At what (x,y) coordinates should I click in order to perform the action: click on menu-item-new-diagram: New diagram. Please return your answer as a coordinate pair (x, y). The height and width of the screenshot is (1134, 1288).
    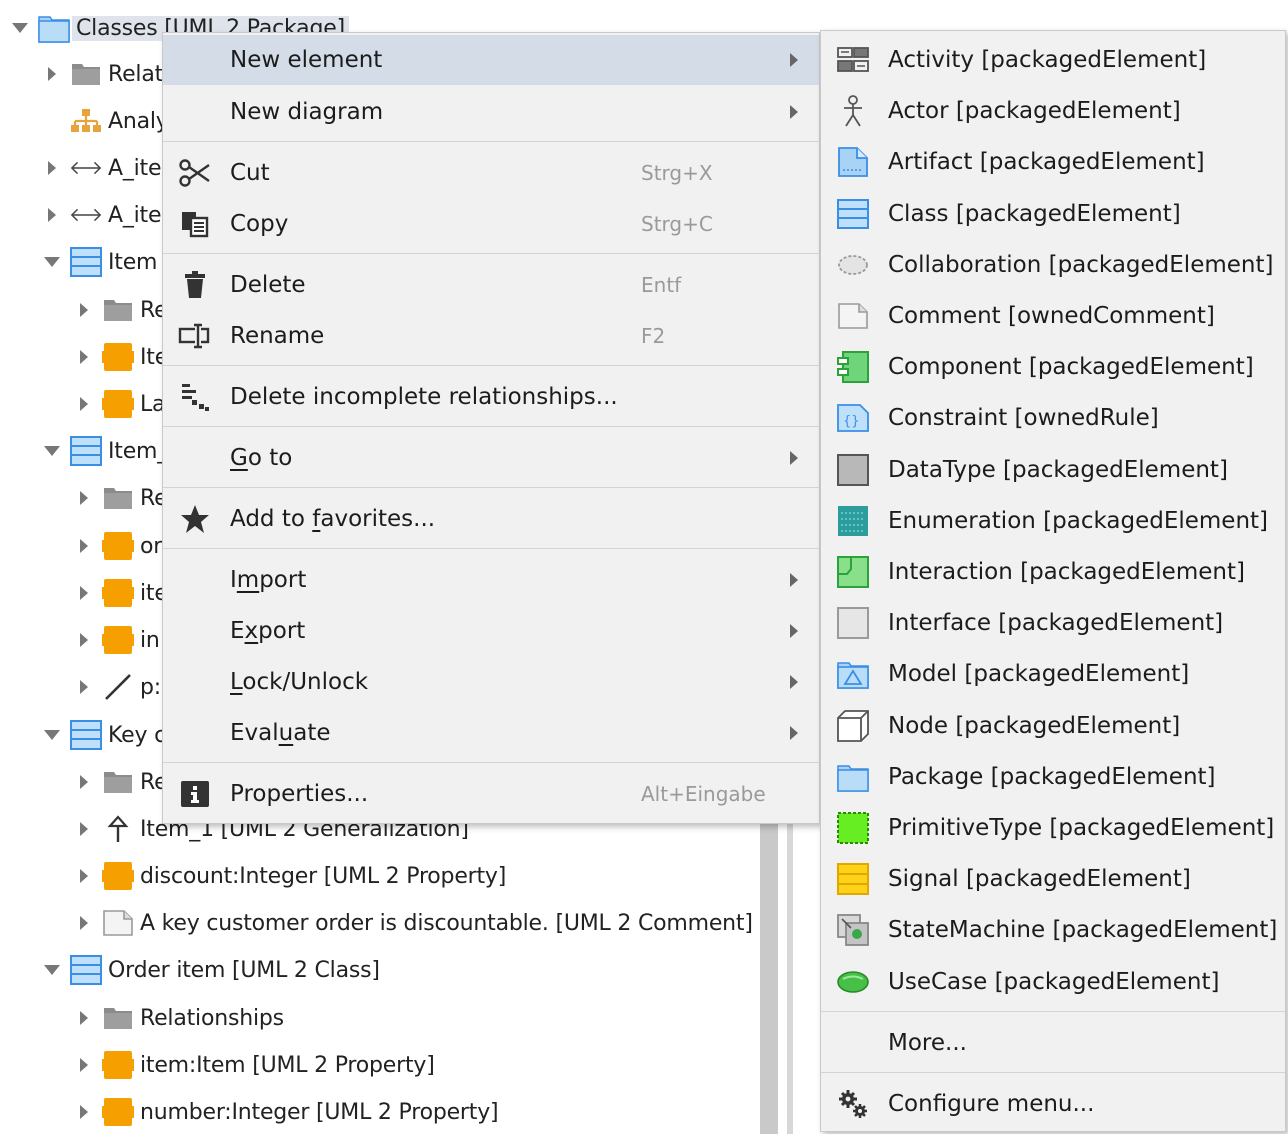
    Looking at the image, I should click on (491, 112).